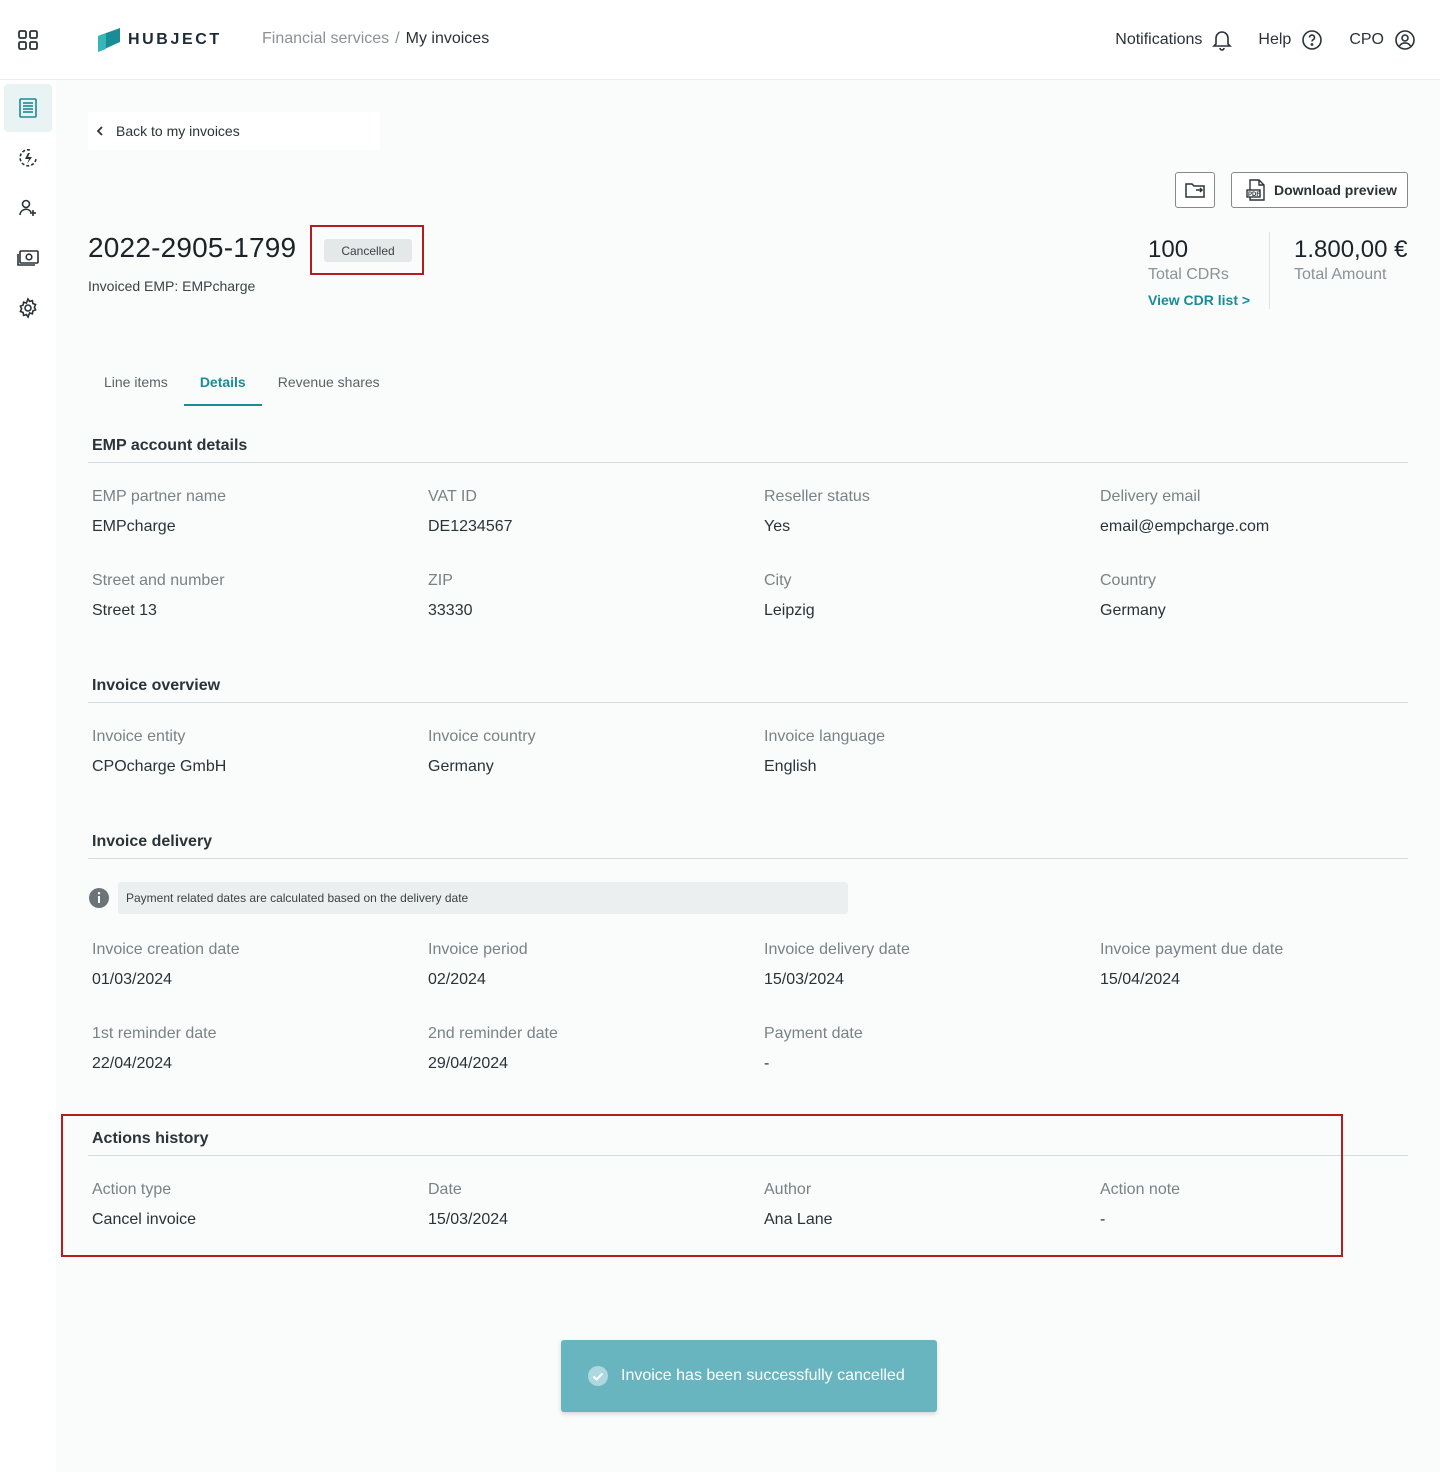 This screenshot has width=1440, height=1472. What do you see at coordinates (222, 384) in the screenshot?
I see `tab-details: Details` at bounding box center [222, 384].